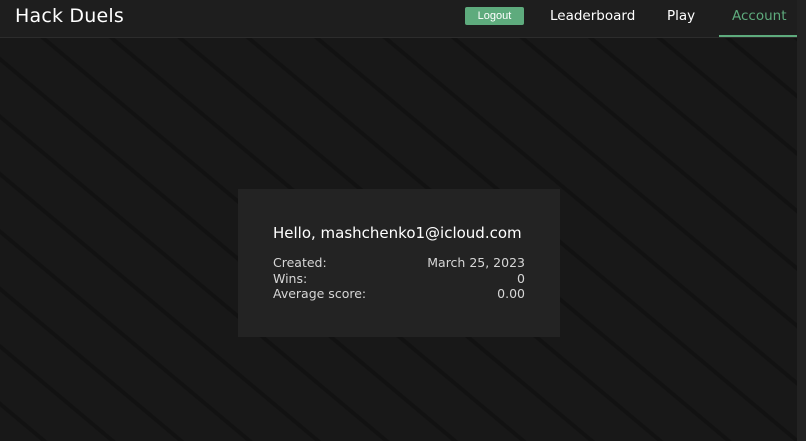 Image resolution: width=806 pixels, height=441 pixels. I want to click on brand-title: Hack Duels, so click(69, 16).